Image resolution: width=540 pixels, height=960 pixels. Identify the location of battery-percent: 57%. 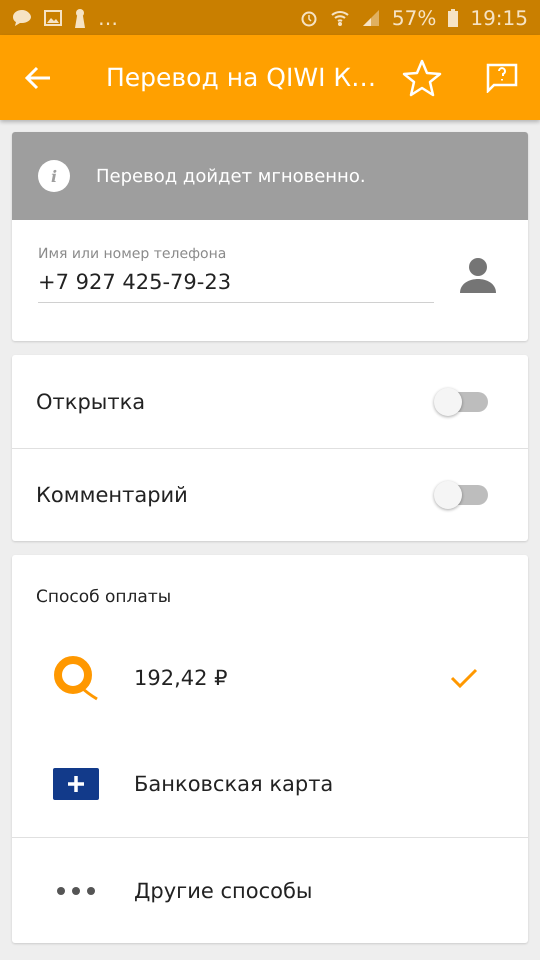
(414, 18).